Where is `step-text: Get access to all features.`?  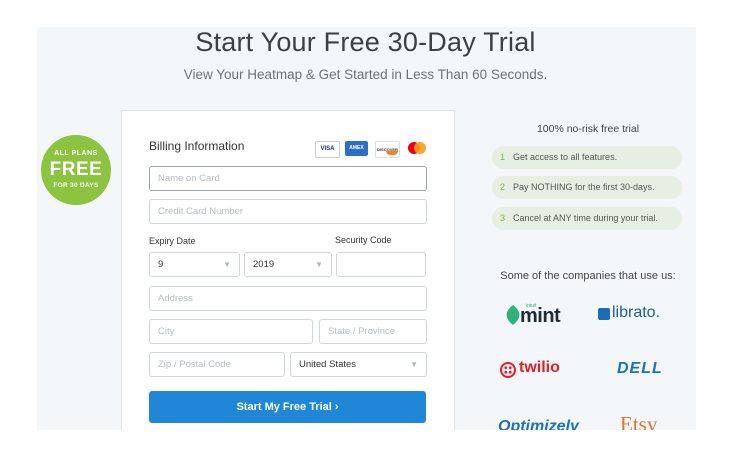
step-text: Get access to all features. is located at coordinates (565, 157).